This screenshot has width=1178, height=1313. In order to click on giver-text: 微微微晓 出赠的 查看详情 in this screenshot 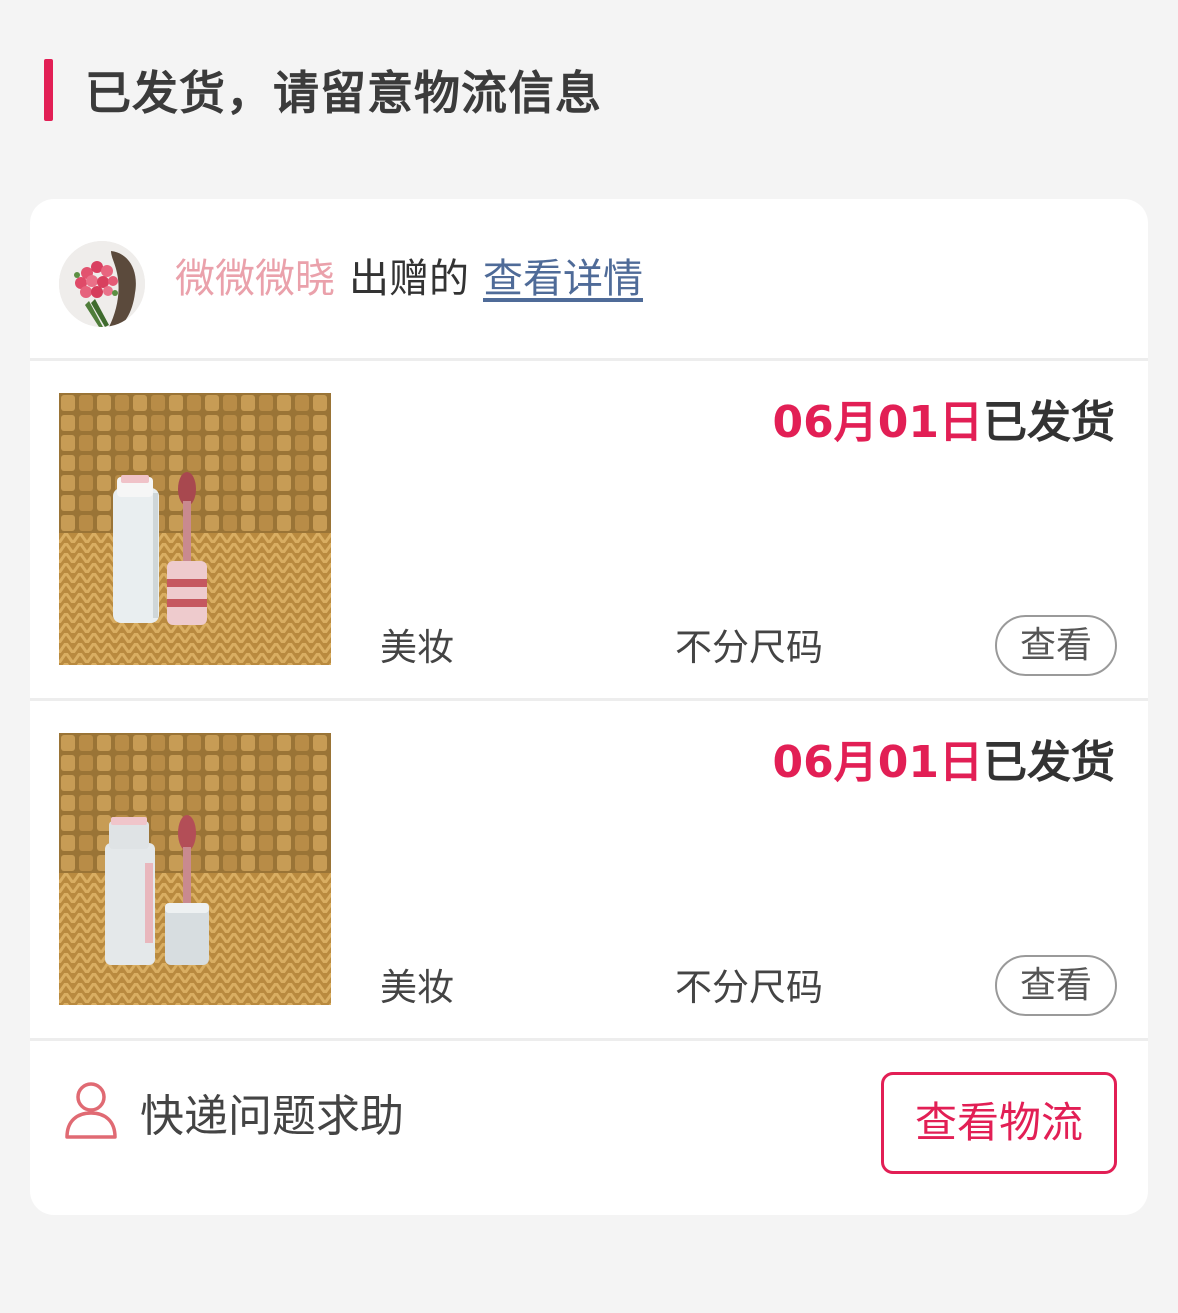, I will do `click(409, 279)`.